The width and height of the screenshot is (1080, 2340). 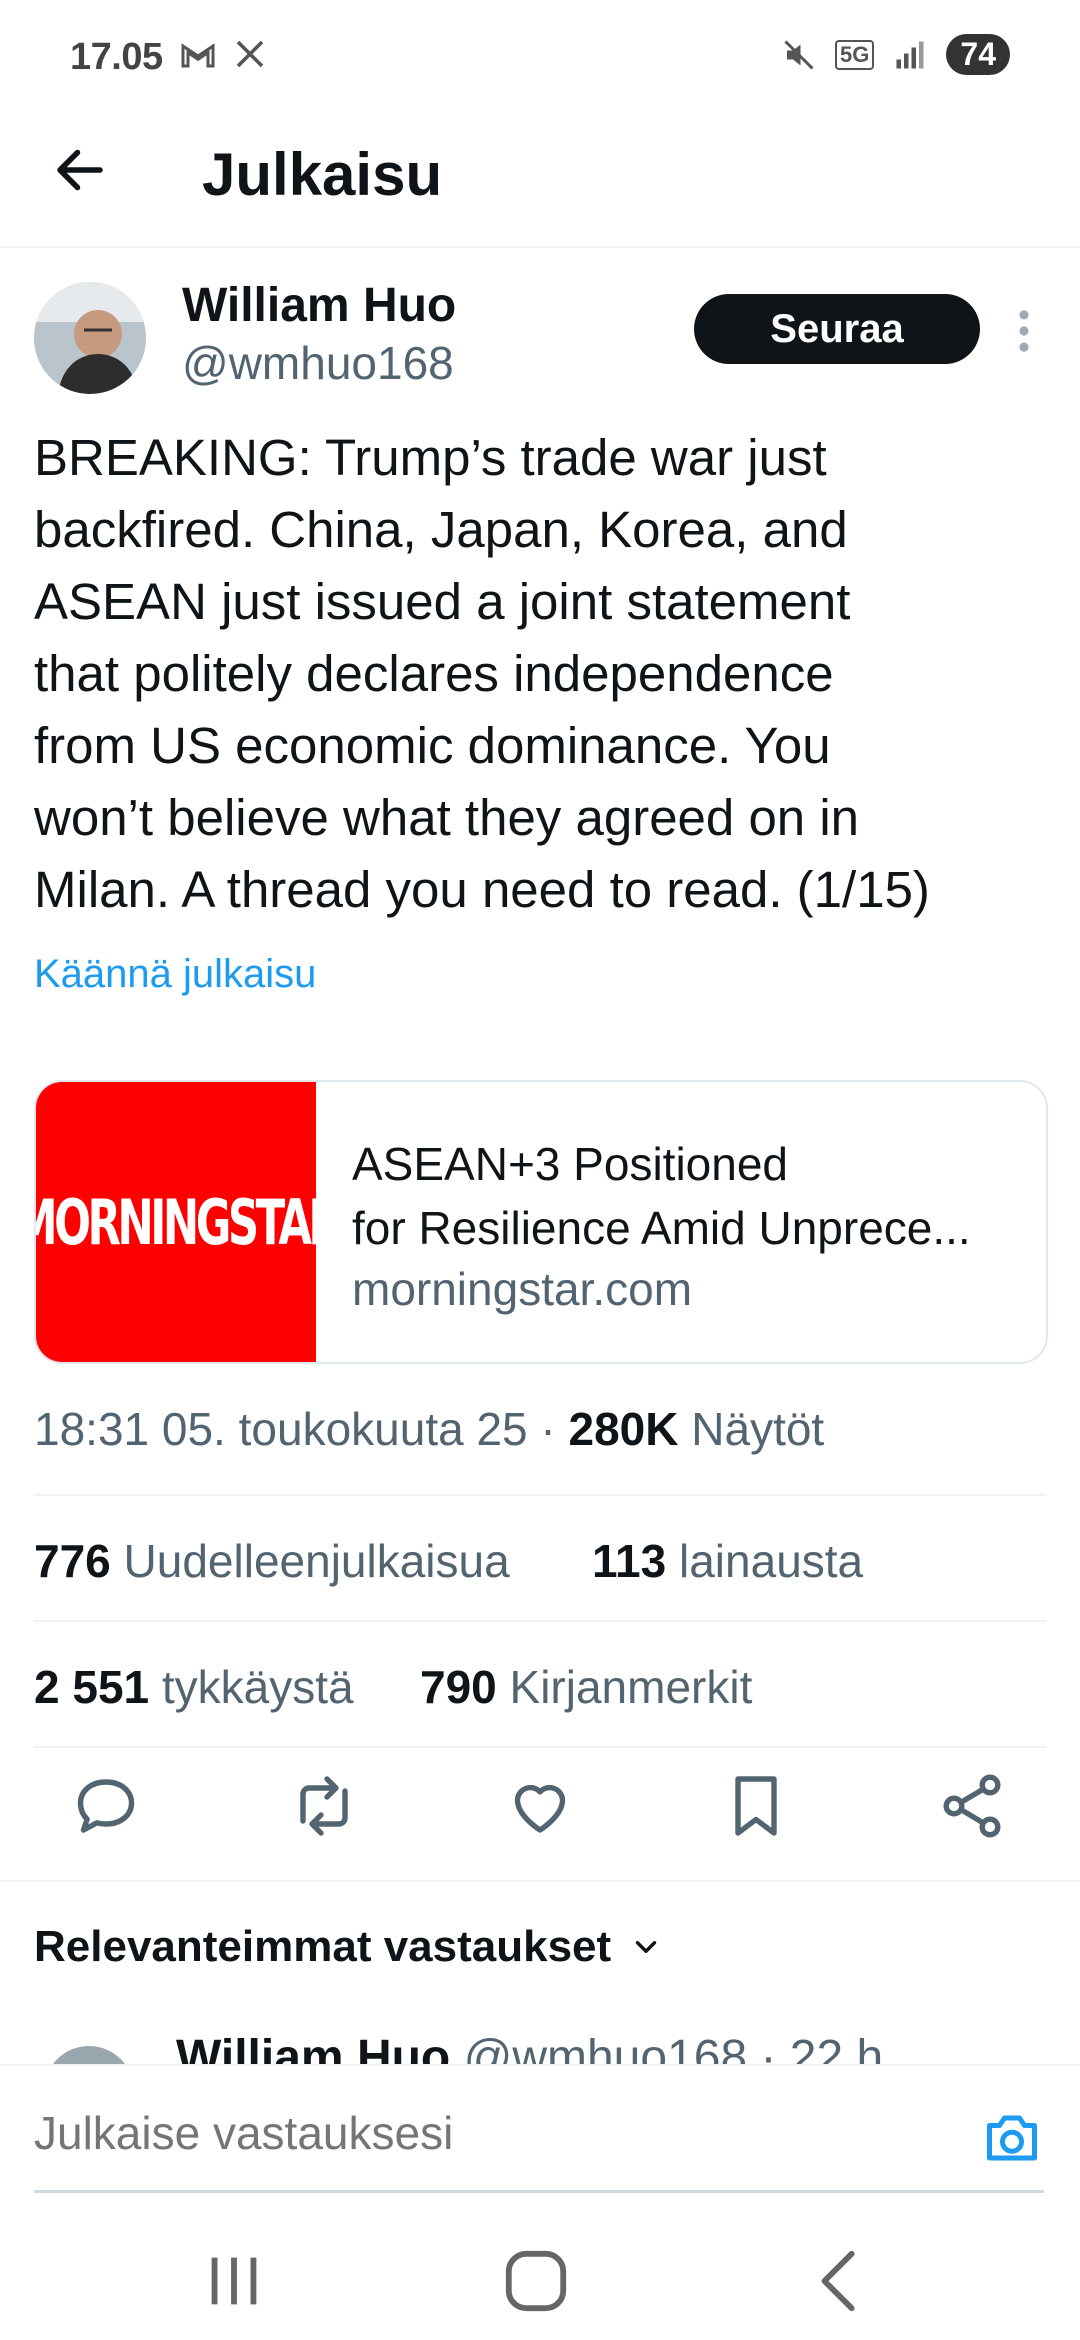 I want to click on quotes-stat: 113 lainausta, so click(x=727, y=1561).